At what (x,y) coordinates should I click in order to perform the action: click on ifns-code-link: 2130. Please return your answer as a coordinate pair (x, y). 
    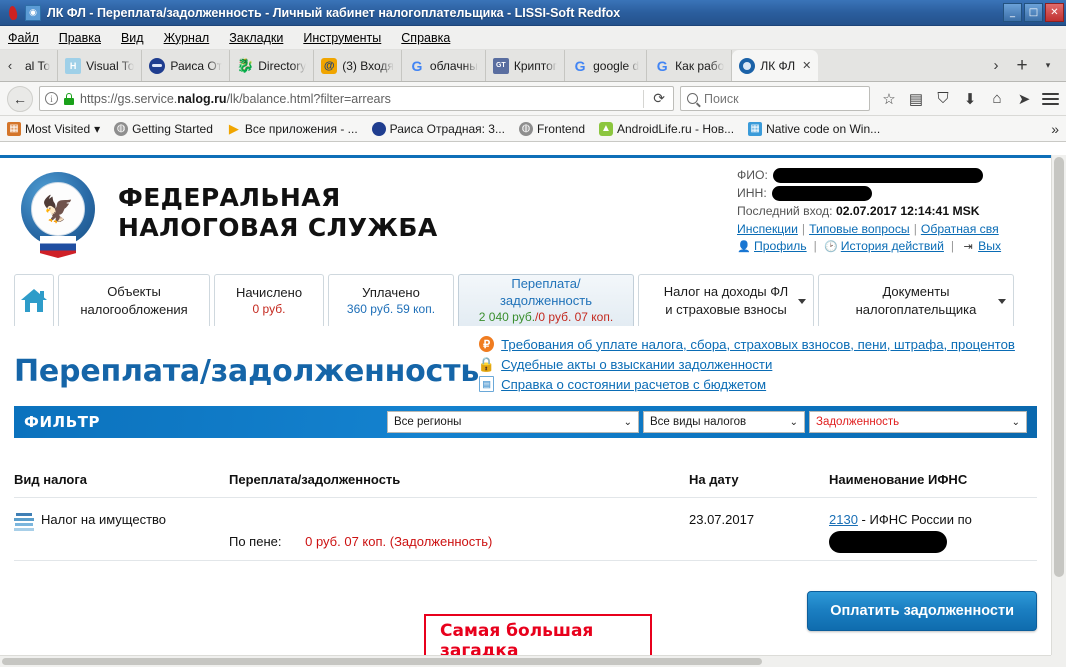
    Looking at the image, I should click on (843, 519).